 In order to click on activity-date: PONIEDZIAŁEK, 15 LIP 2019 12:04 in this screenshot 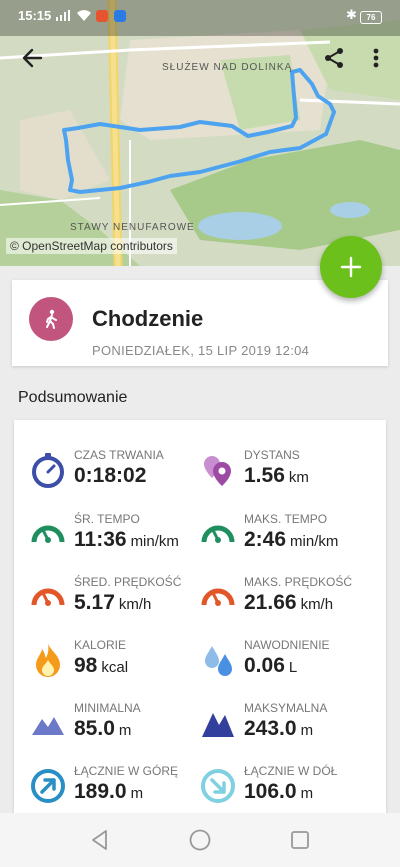, I will do `click(201, 350)`.